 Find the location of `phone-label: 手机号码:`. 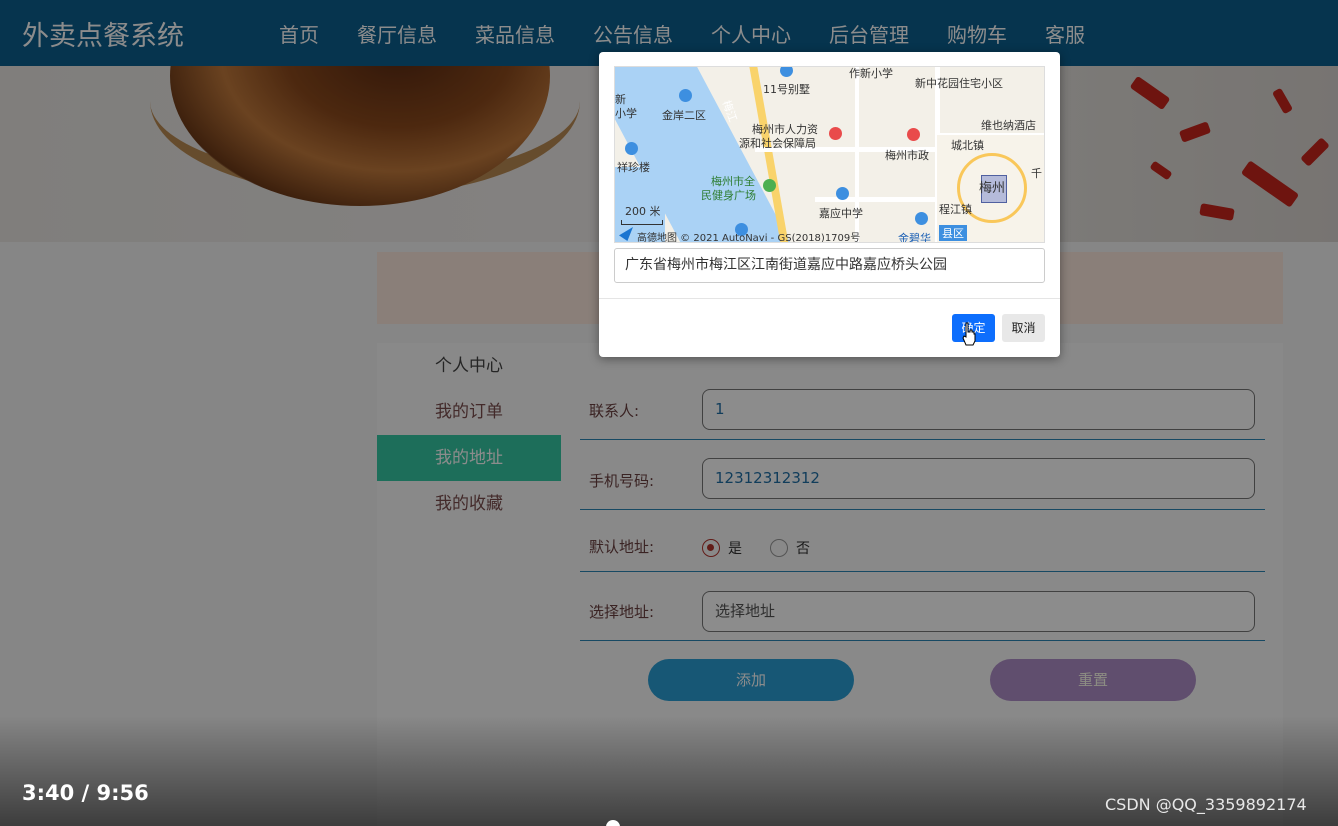

phone-label: 手机号码: is located at coordinates (622, 481).